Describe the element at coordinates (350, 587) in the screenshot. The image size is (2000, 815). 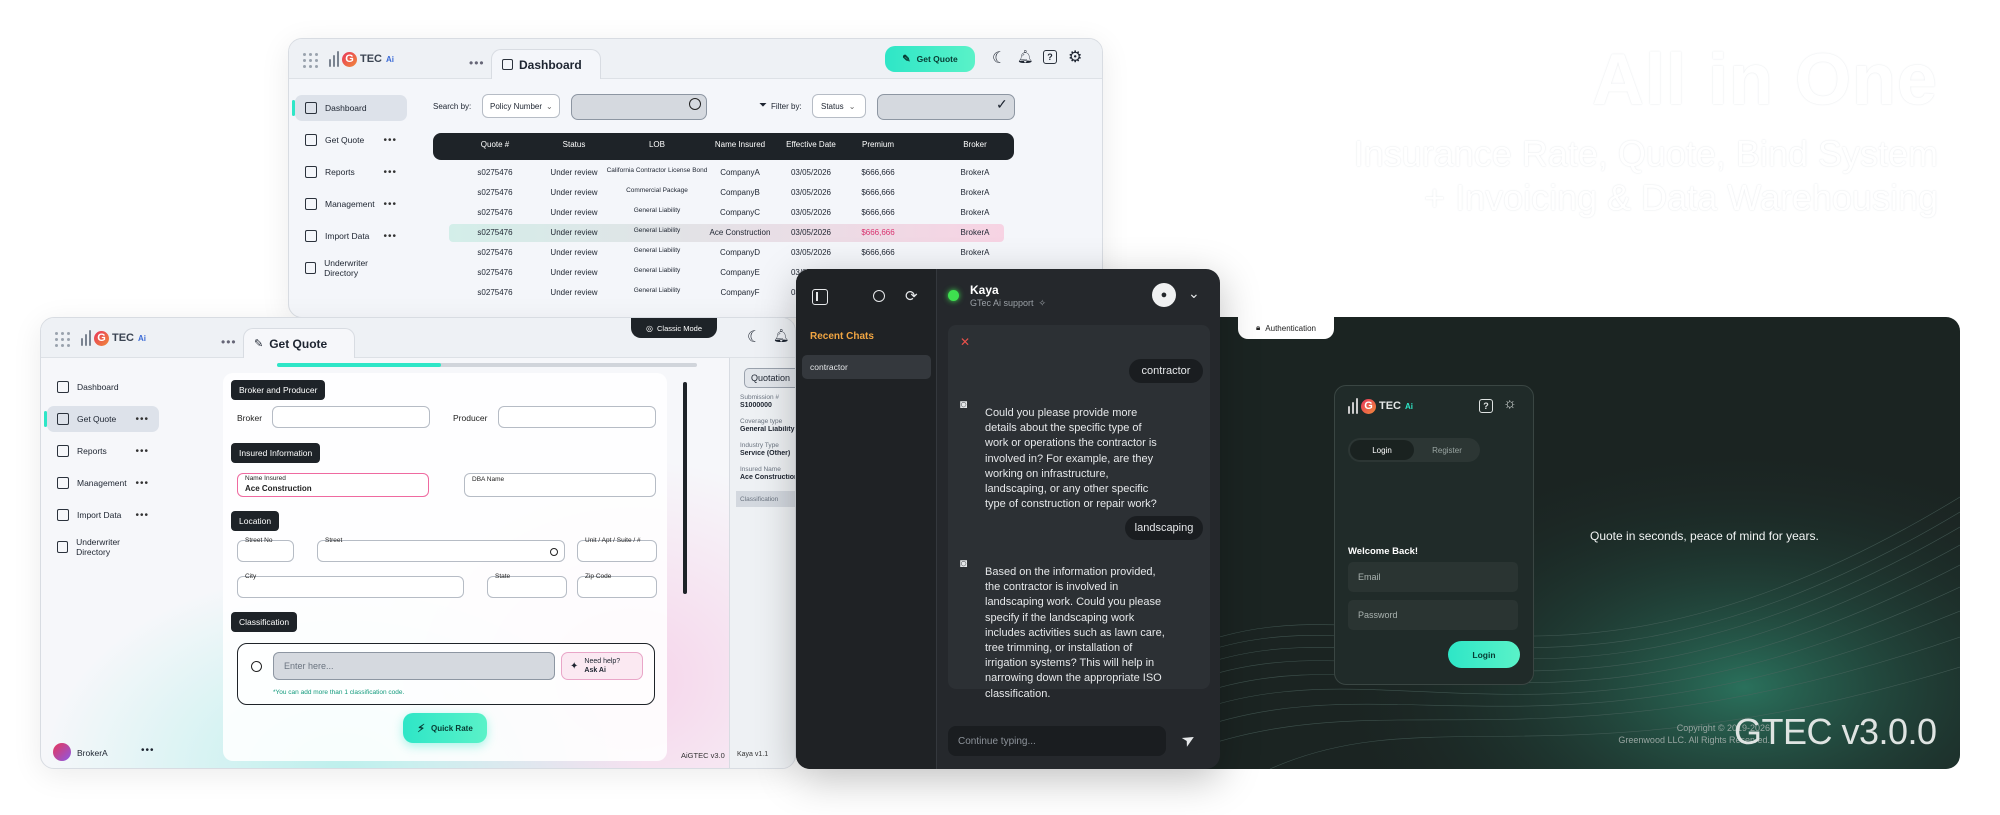
I see `city-field` at that location.